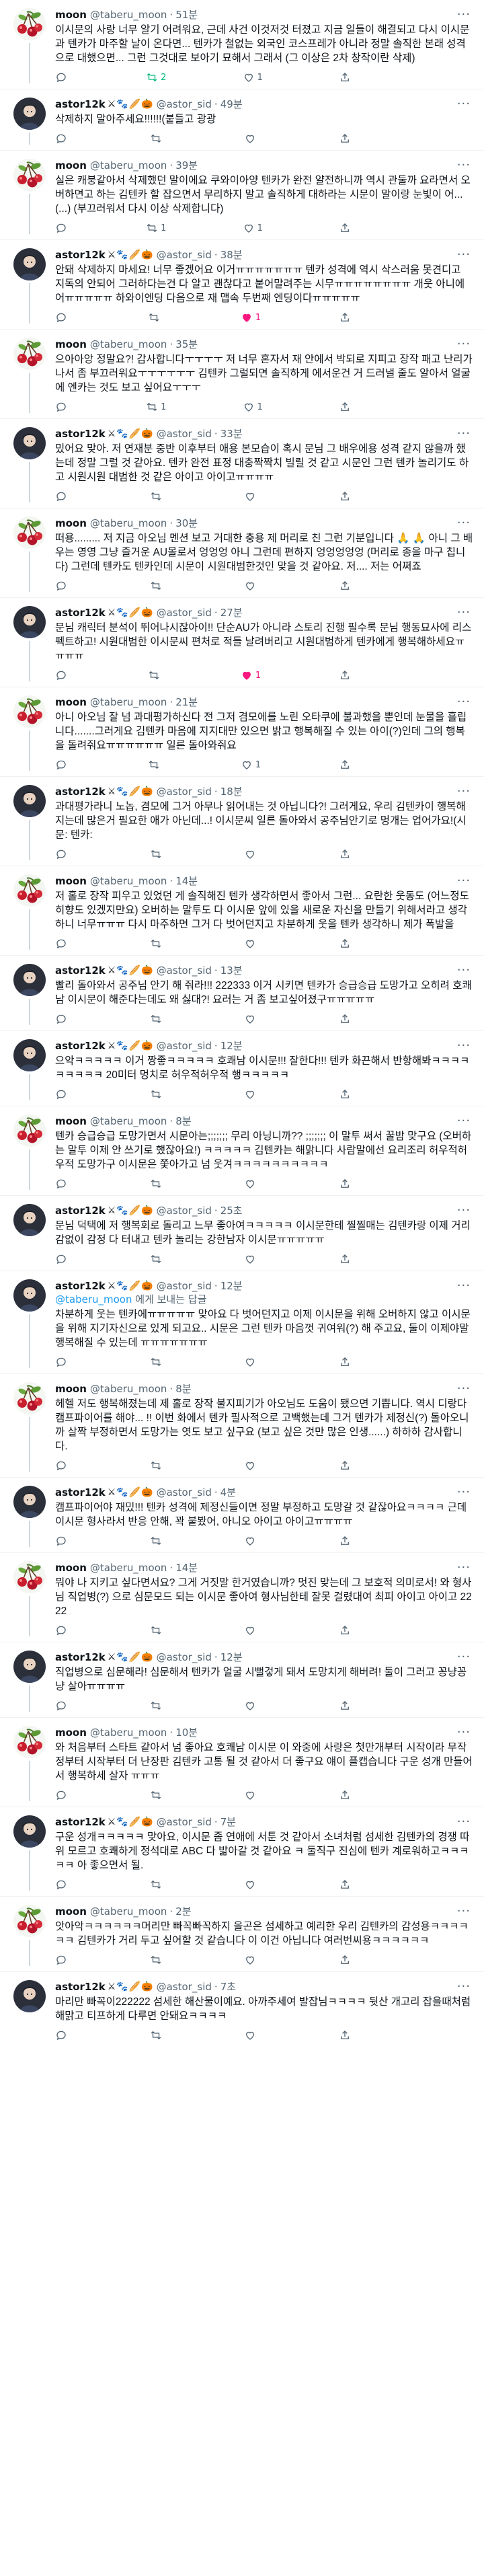  I want to click on retweet-button: 2, so click(156, 77).